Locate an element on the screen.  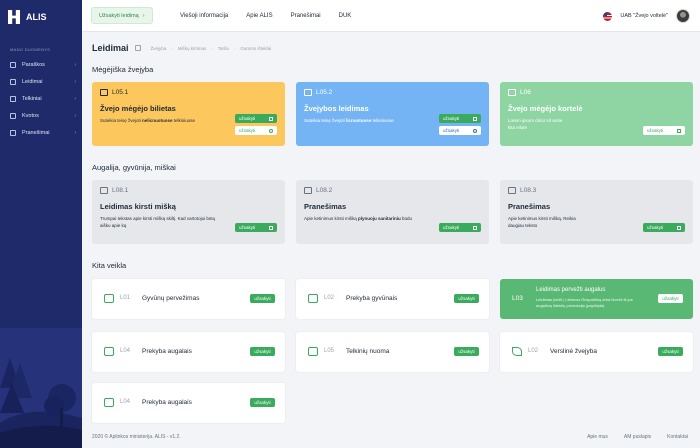
forest-illustration is located at coordinates (41, 388).